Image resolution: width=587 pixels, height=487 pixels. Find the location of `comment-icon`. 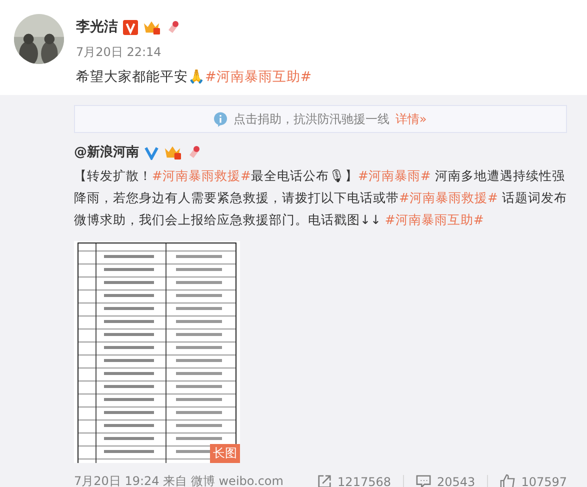

comment-icon is located at coordinates (423, 480).